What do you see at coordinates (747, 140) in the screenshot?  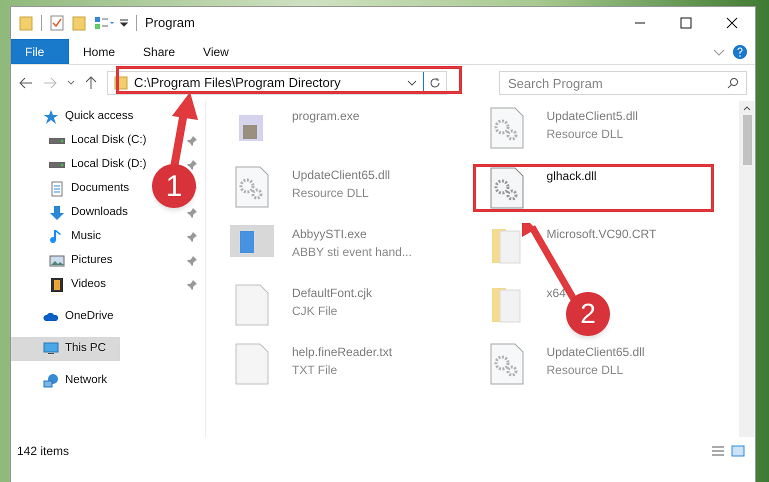 I see `scrollbar-thumb` at bounding box center [747, 140].